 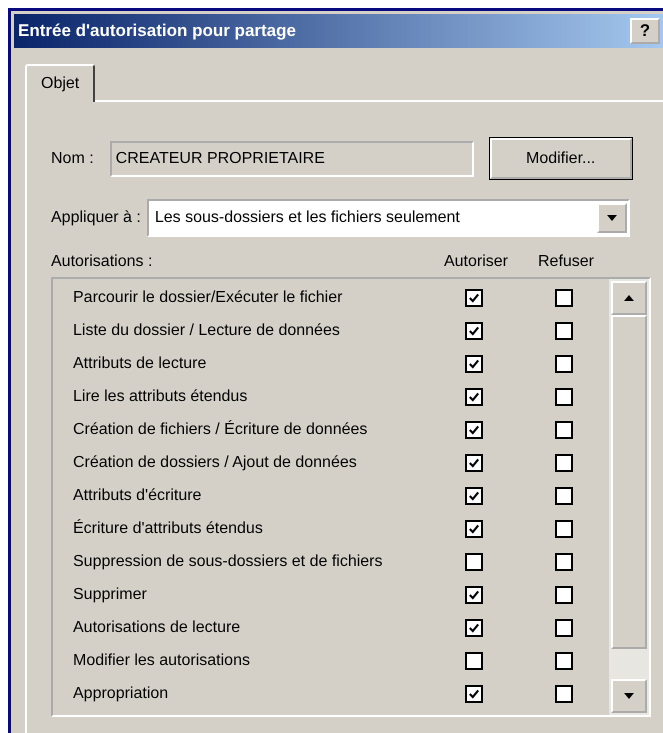 What do you see at coordinates (160, 397) in the screenshot?
I see `permission-name: Lire les attributs étendus` at bounding box center [160, 397].